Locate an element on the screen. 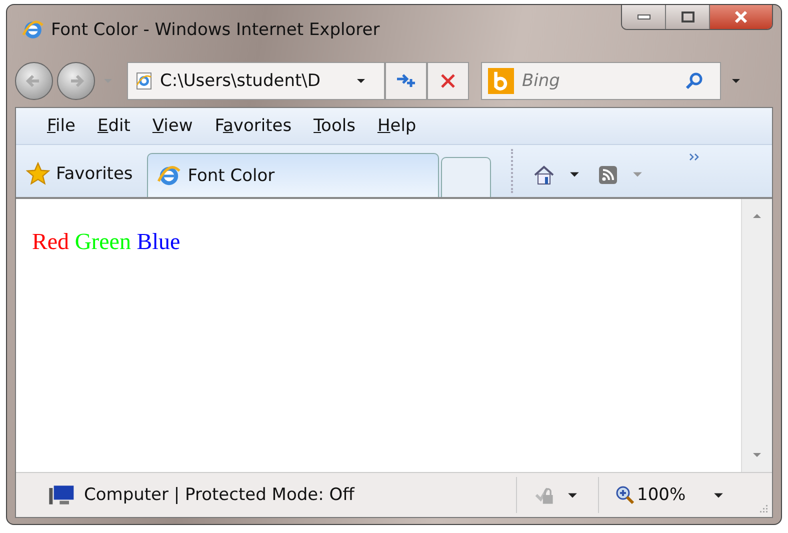 This screenshot has height=533, width=788. maximize-icon is located at coordinates (687, 17).